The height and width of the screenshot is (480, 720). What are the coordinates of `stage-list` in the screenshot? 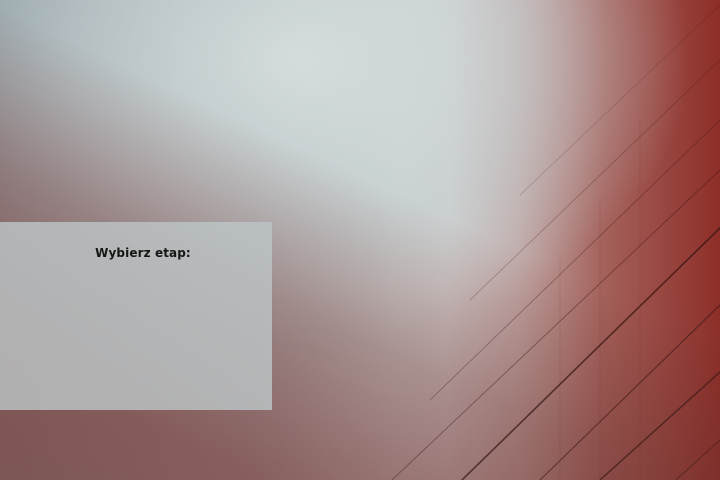 It's located at (136, 333).